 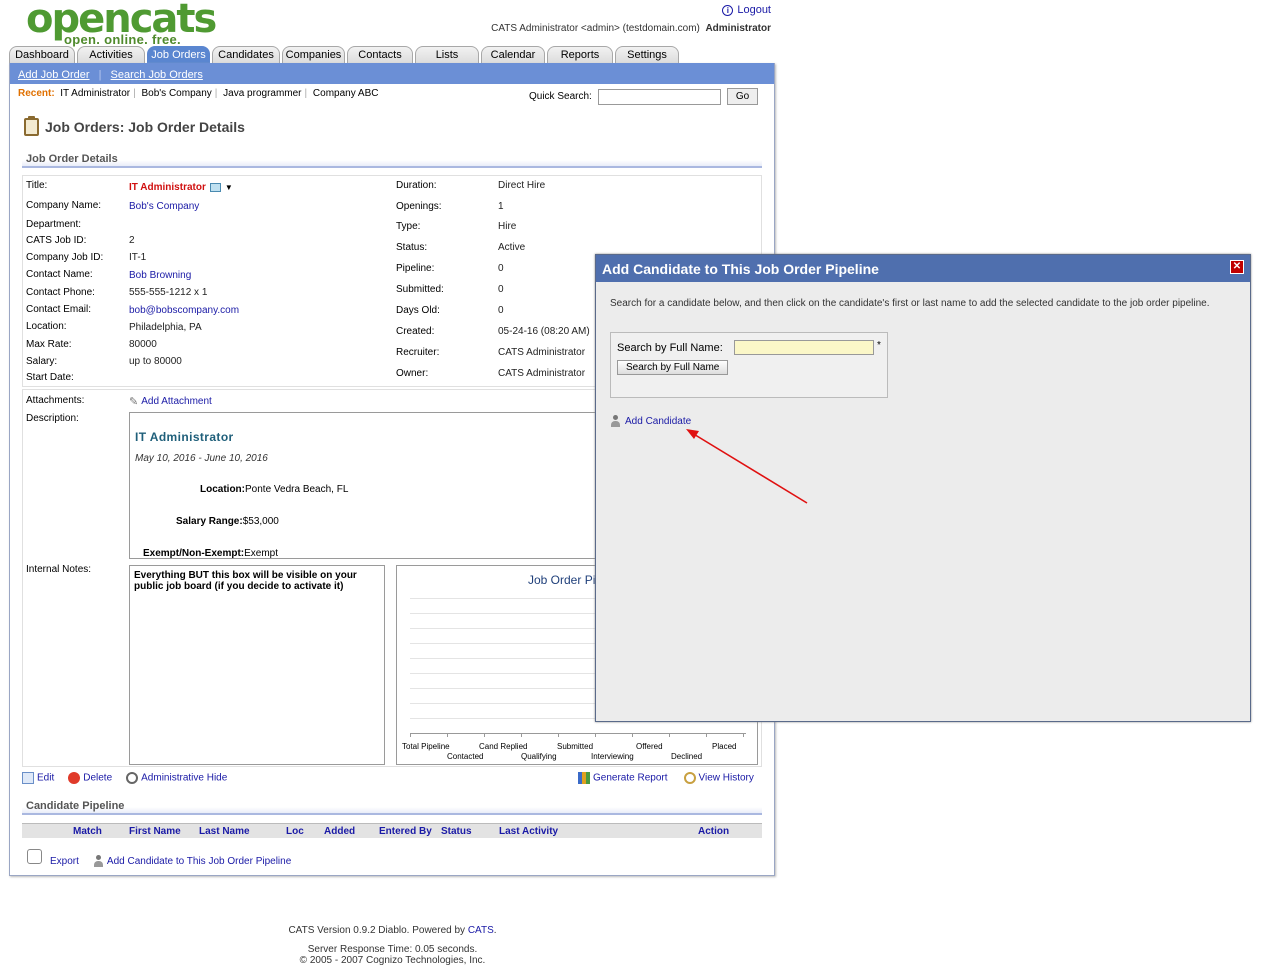 I want to click on add-to-pipeline-label: Add Candidate to This Job Order Pipeline, so click(x=199, y=861).